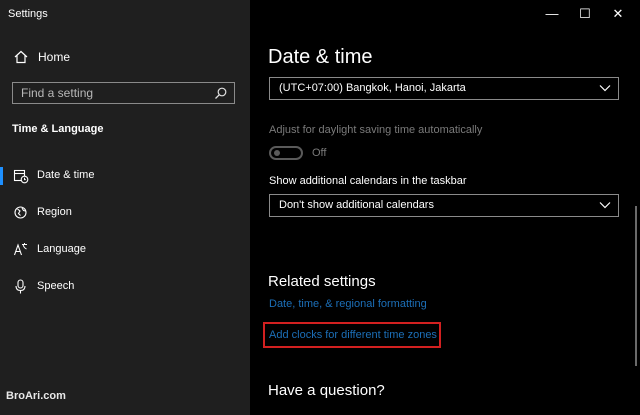  Describe the element at coordinates (21, 57) in the screenshot. I see `home-icon` at that location.